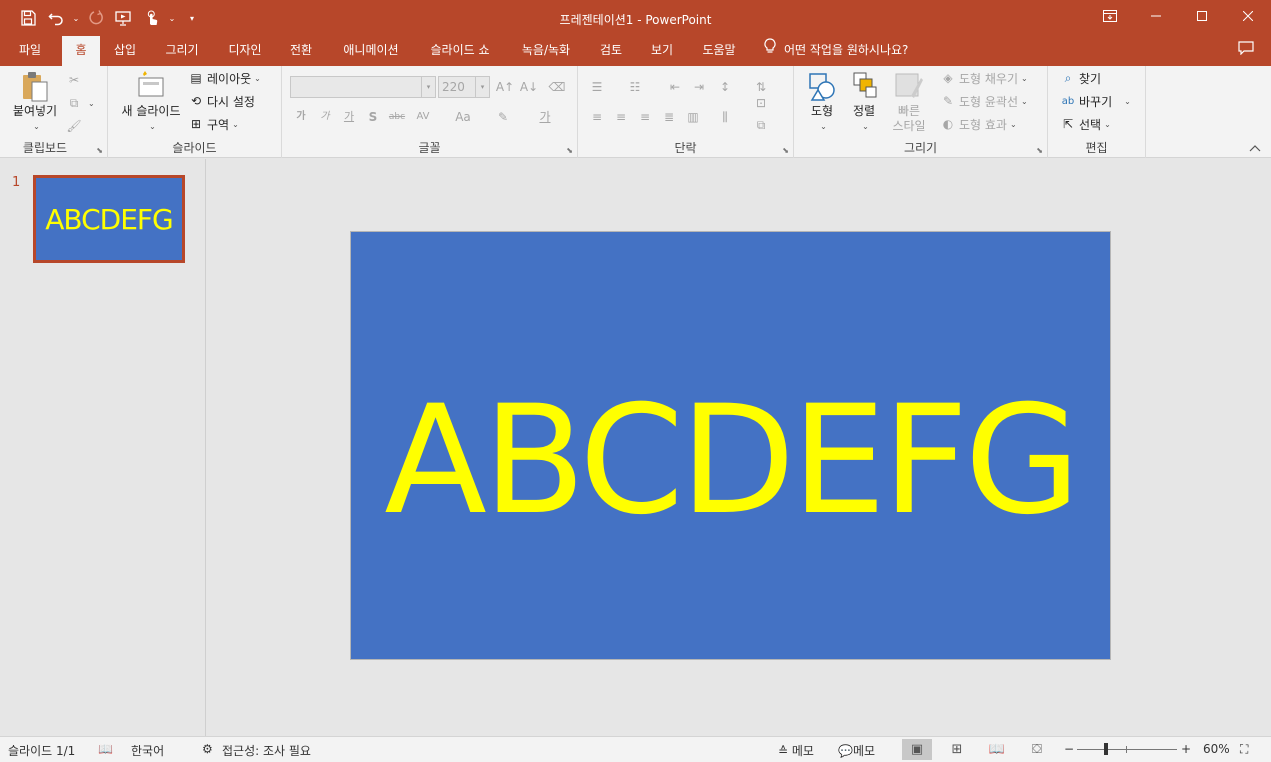 This screenshot has width=1271, height=762. I want to click on zoom-in-icon: +, so click(1186, 749).